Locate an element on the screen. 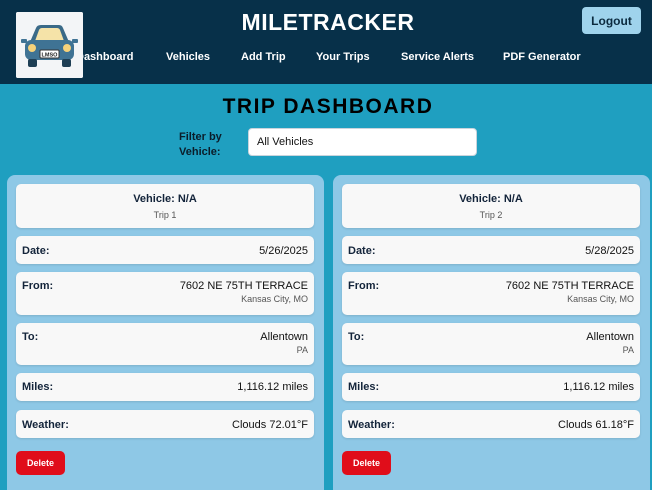 The width and height of the screenshot is (652, 490). date-value: 5/26/2025 is located at coordinates (283, 251).